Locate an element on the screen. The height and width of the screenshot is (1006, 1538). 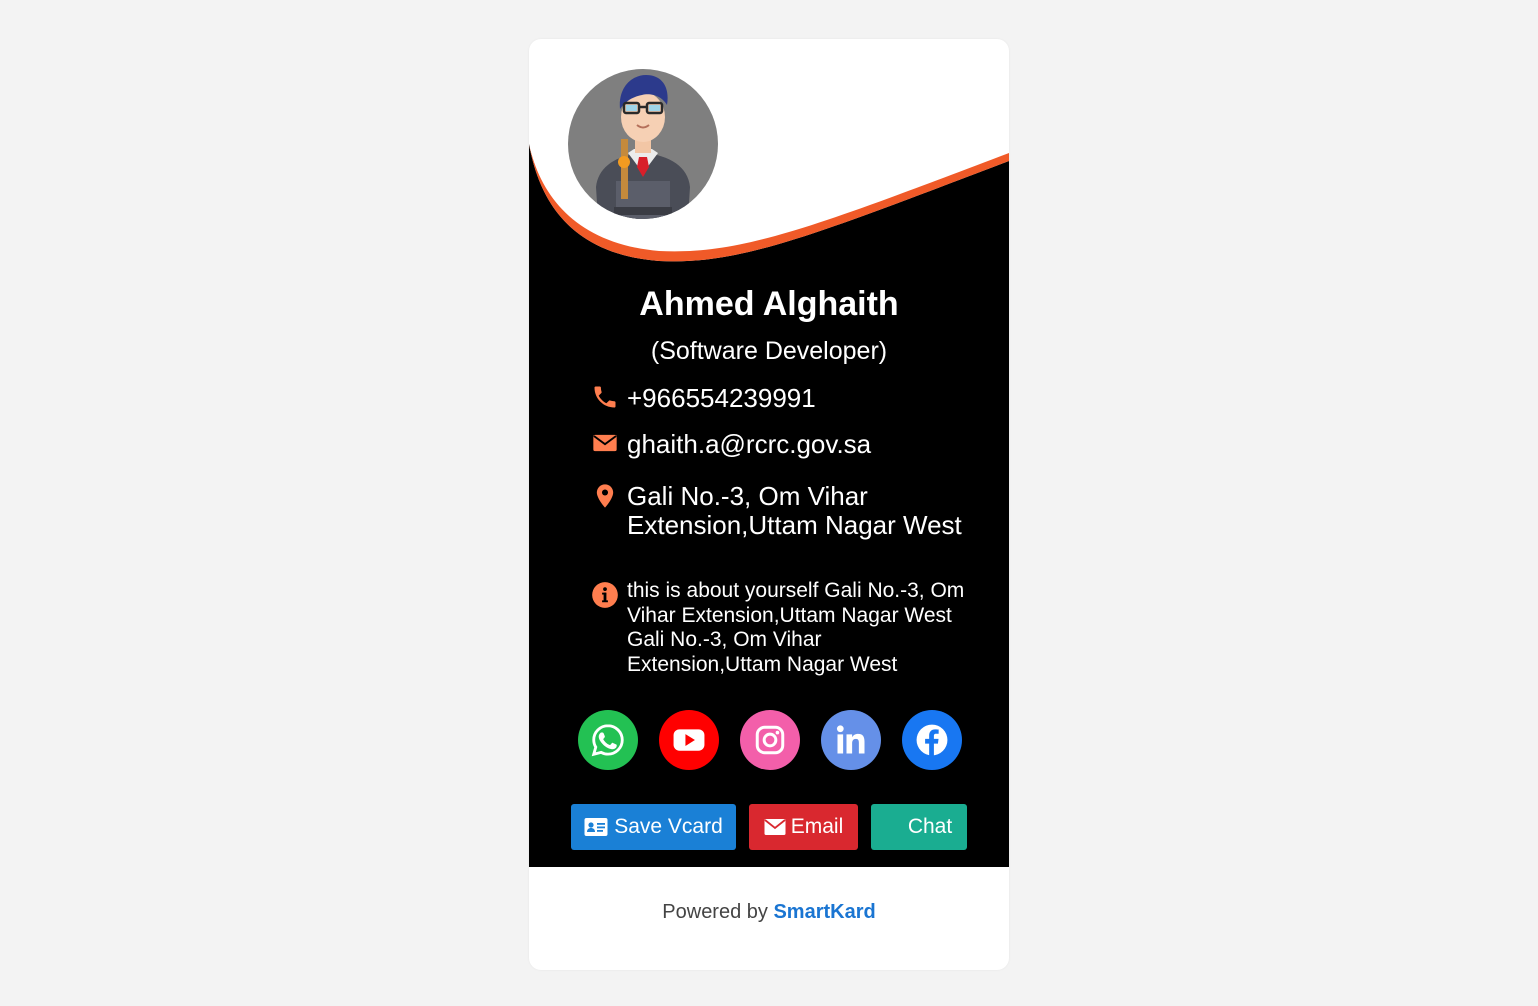
linkedin-icon is located at coordinates (850, 739).